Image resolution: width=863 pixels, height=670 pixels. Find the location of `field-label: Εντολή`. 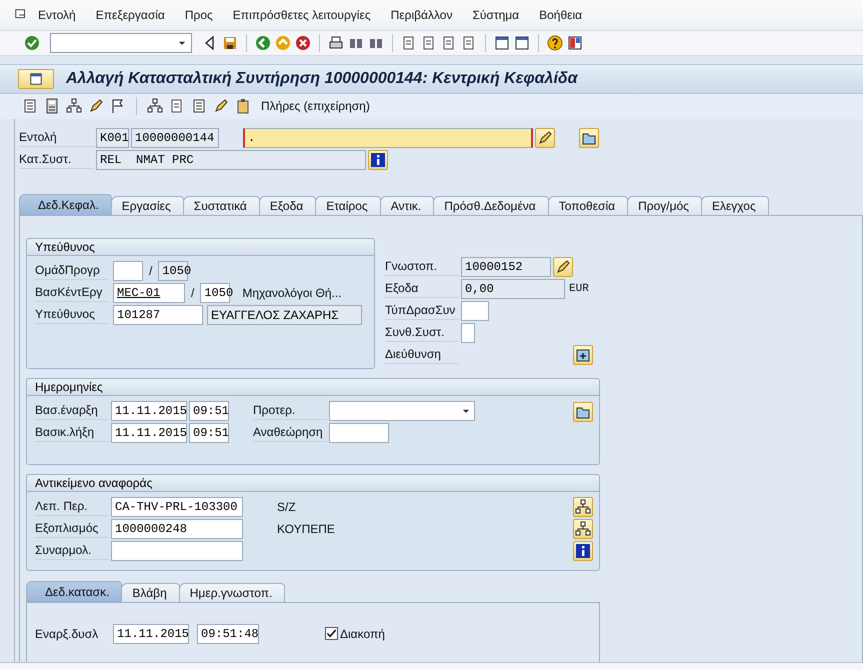

field-label: Εντολή is located at coordinates (56, 138).